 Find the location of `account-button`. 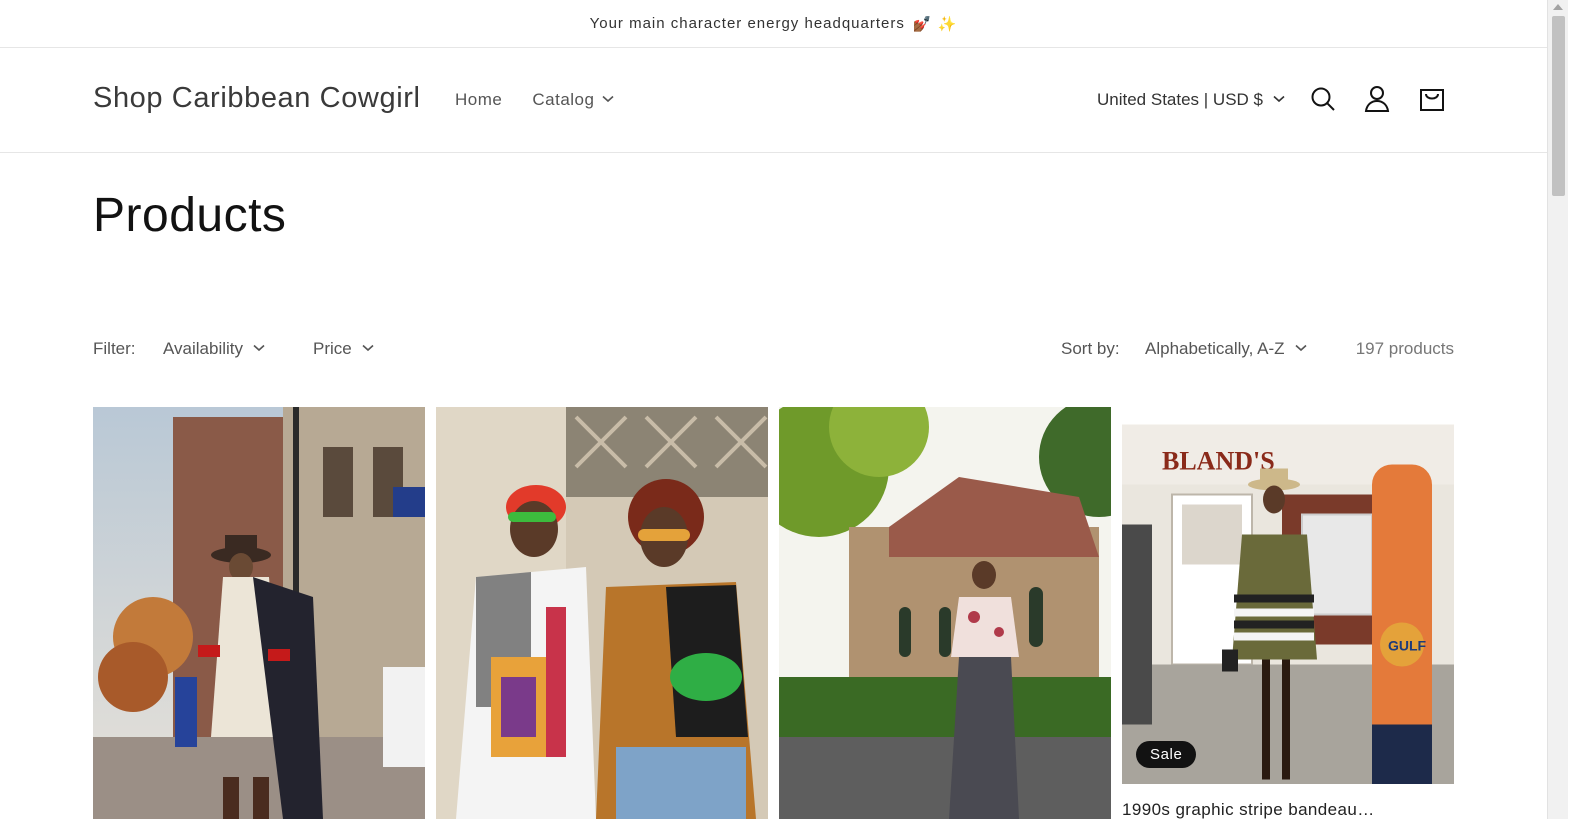

account-button is located at coordinates (1377, 99).